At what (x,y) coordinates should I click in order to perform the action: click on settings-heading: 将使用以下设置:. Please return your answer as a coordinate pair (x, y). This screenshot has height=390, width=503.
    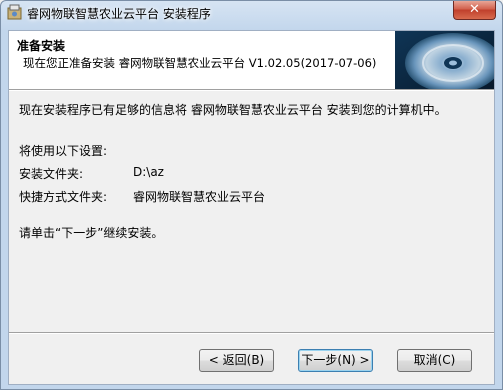
    Looking at the image, I should click on (63, 151).